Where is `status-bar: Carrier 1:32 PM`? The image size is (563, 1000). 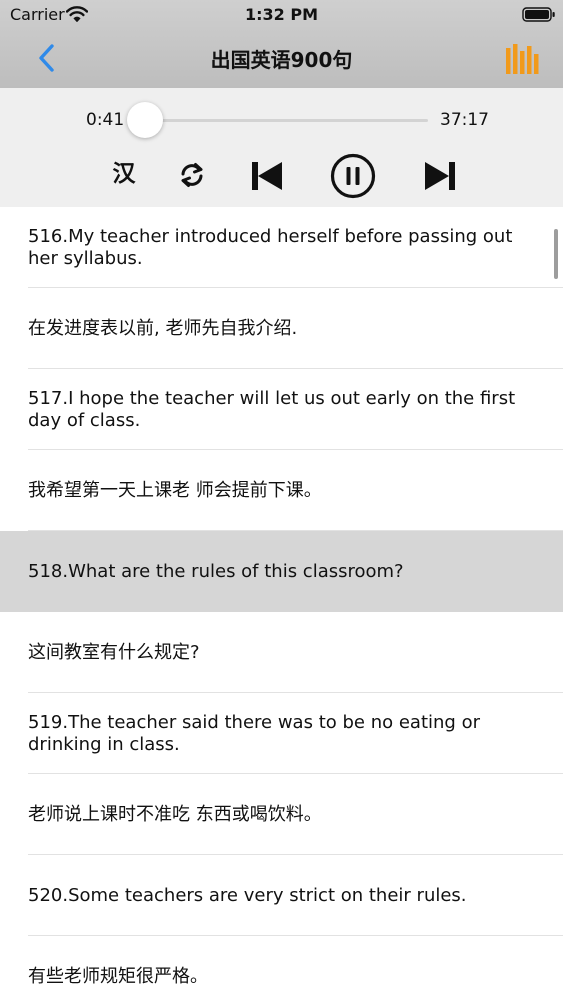
status-bar: Carrier 1:32 PM is located at coordinates (281, 15).